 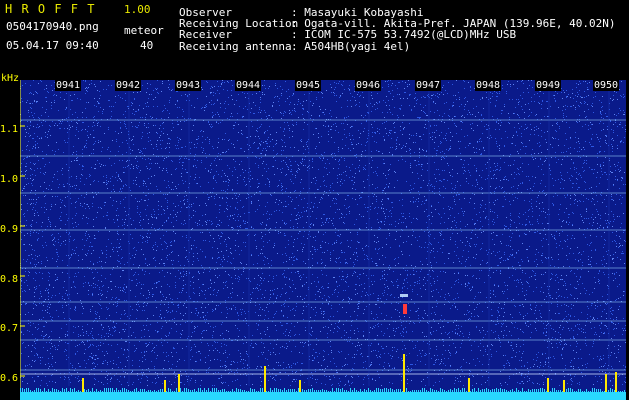 I want to click on meteor-counter-label: meteor, so click(x=144, y=30).